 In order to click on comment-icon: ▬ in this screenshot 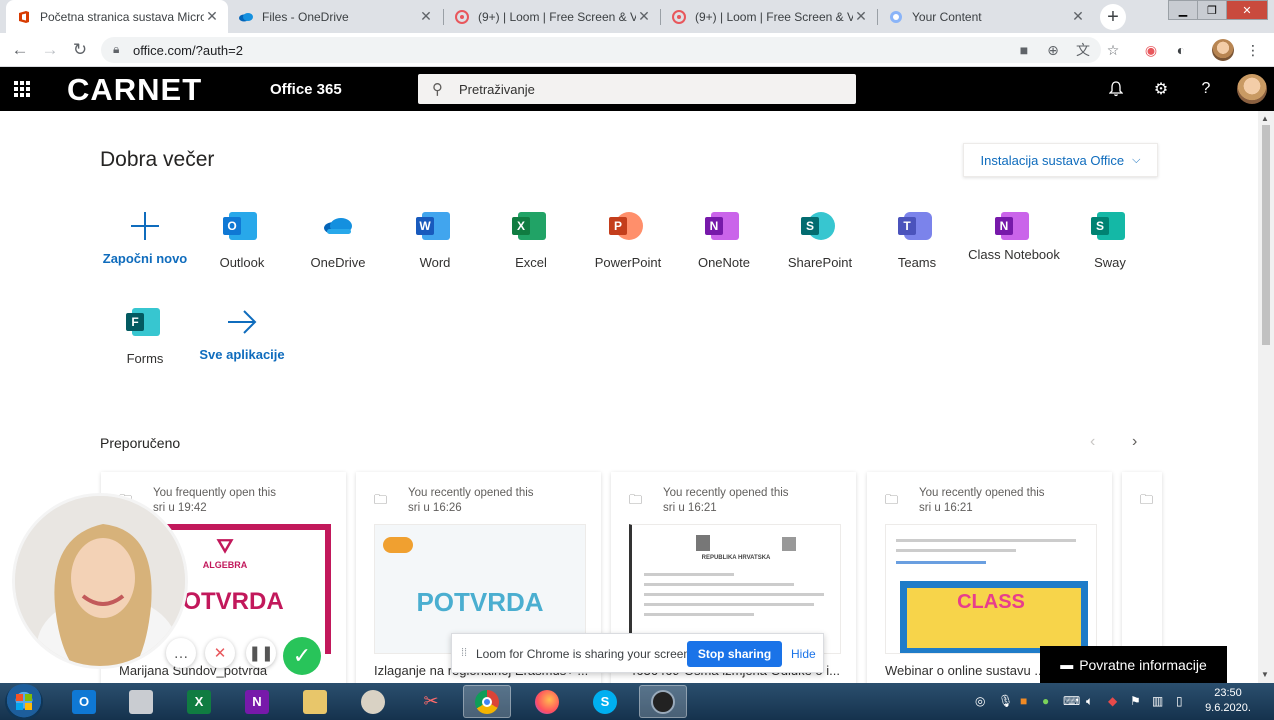, I will do `click(1067, 664)`.